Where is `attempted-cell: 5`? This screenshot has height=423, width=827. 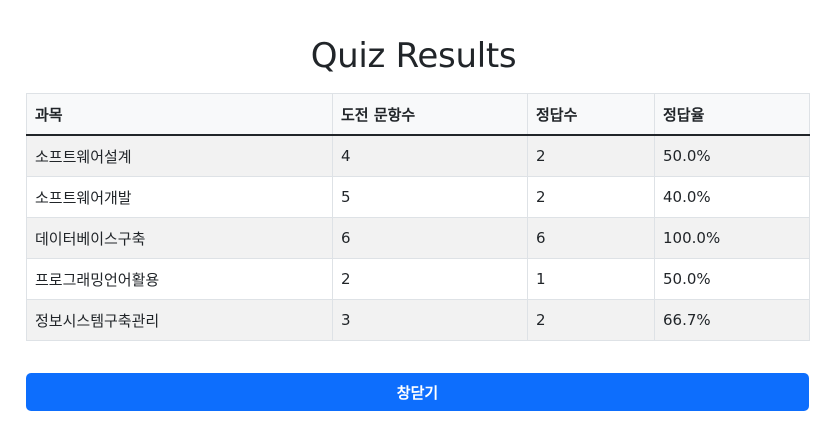
attempted-cell: 5 is located at coordinates (430, 197).